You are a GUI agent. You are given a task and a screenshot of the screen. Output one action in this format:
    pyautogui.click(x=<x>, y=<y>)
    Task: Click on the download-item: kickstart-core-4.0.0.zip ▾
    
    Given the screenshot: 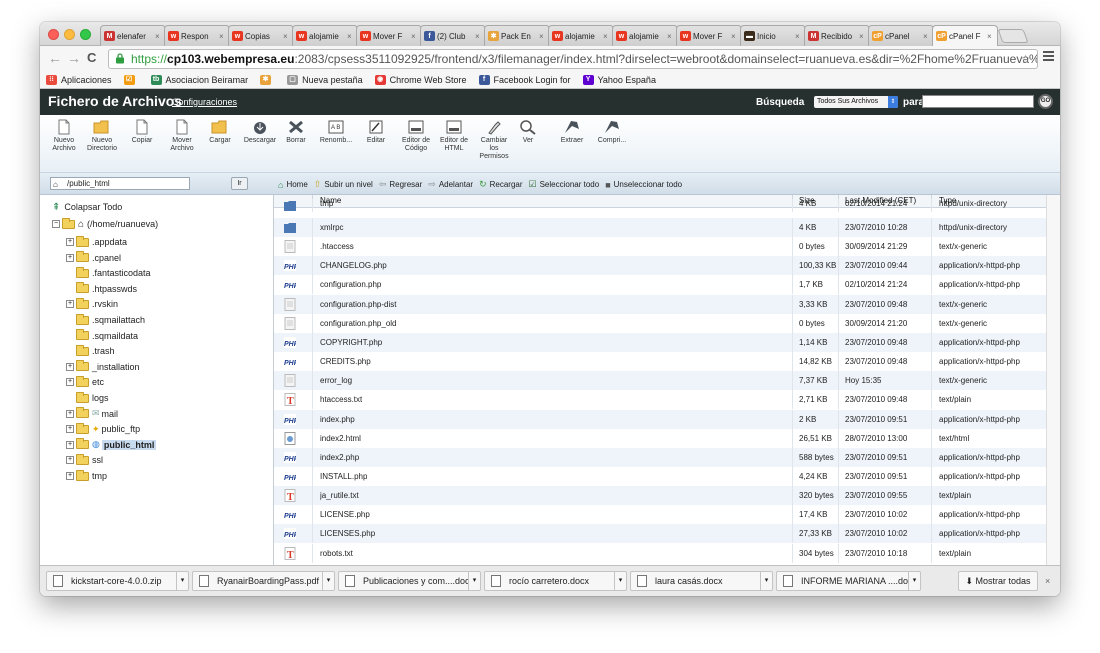 What is the action you would take?
    pyautogui.click(x=117, y=581)
    